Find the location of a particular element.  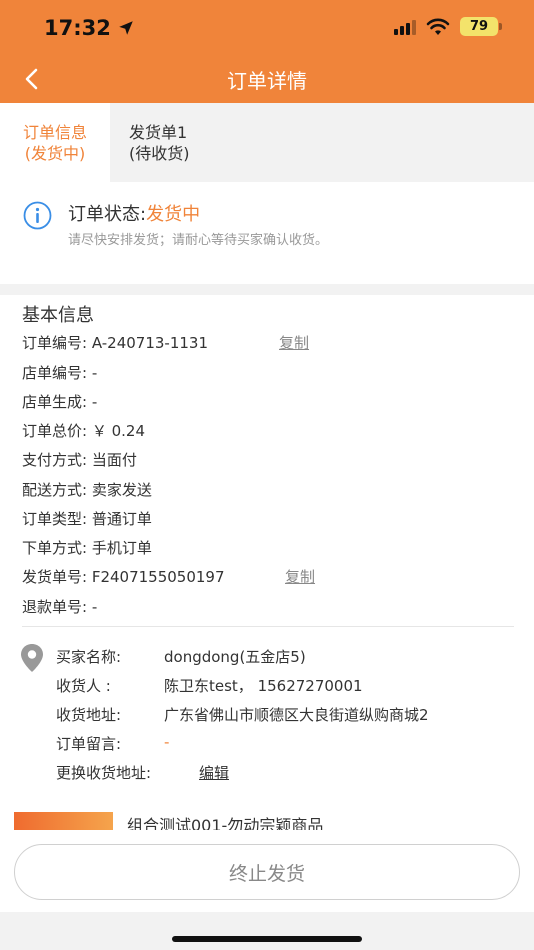

cellular-signal-icon is located at coordinates (405, 27).